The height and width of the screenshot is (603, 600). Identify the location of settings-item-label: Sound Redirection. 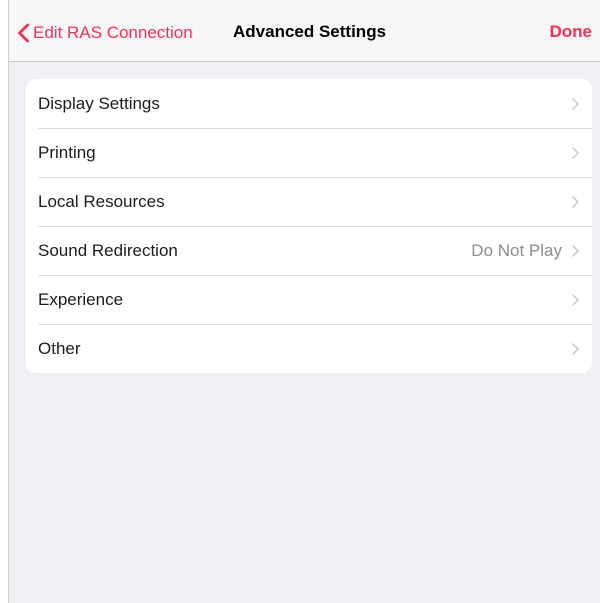
(108, 250).